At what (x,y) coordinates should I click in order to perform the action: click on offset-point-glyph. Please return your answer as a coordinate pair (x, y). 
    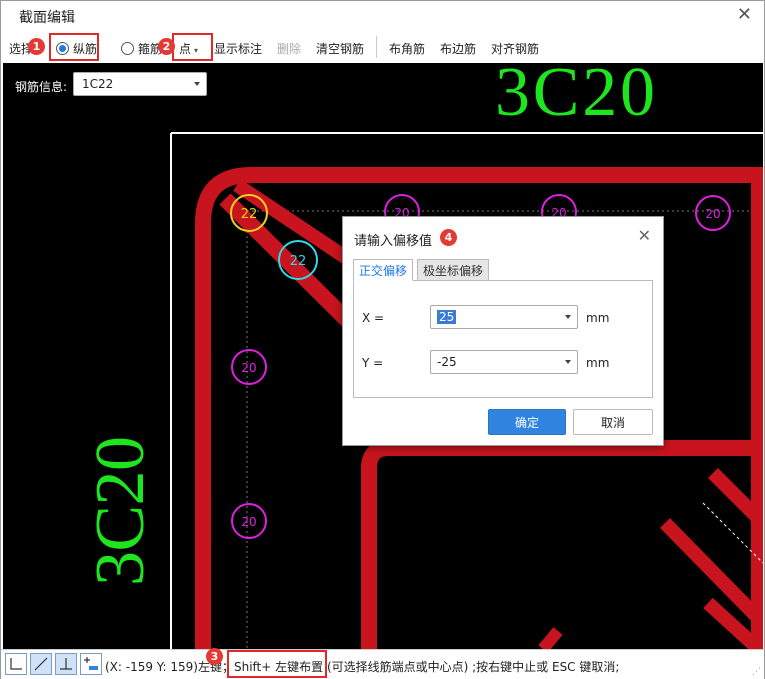
    Looking at the image, I should click on (91, 663).